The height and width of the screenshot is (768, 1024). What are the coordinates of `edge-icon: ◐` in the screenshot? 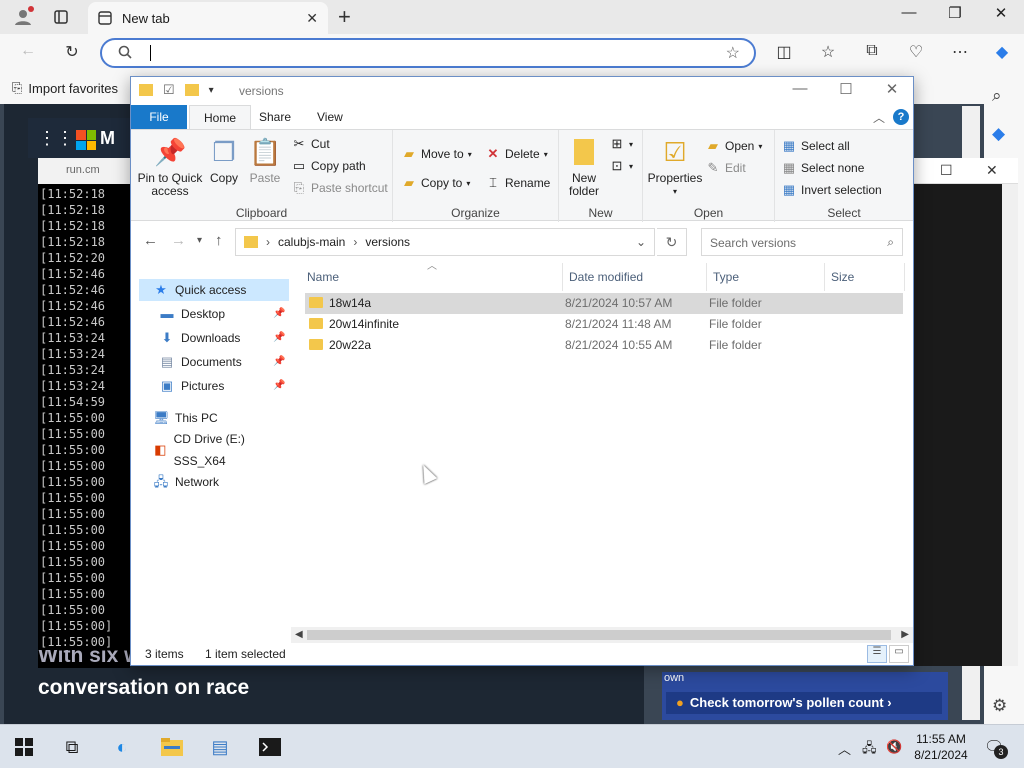 It's located at (122, 747).